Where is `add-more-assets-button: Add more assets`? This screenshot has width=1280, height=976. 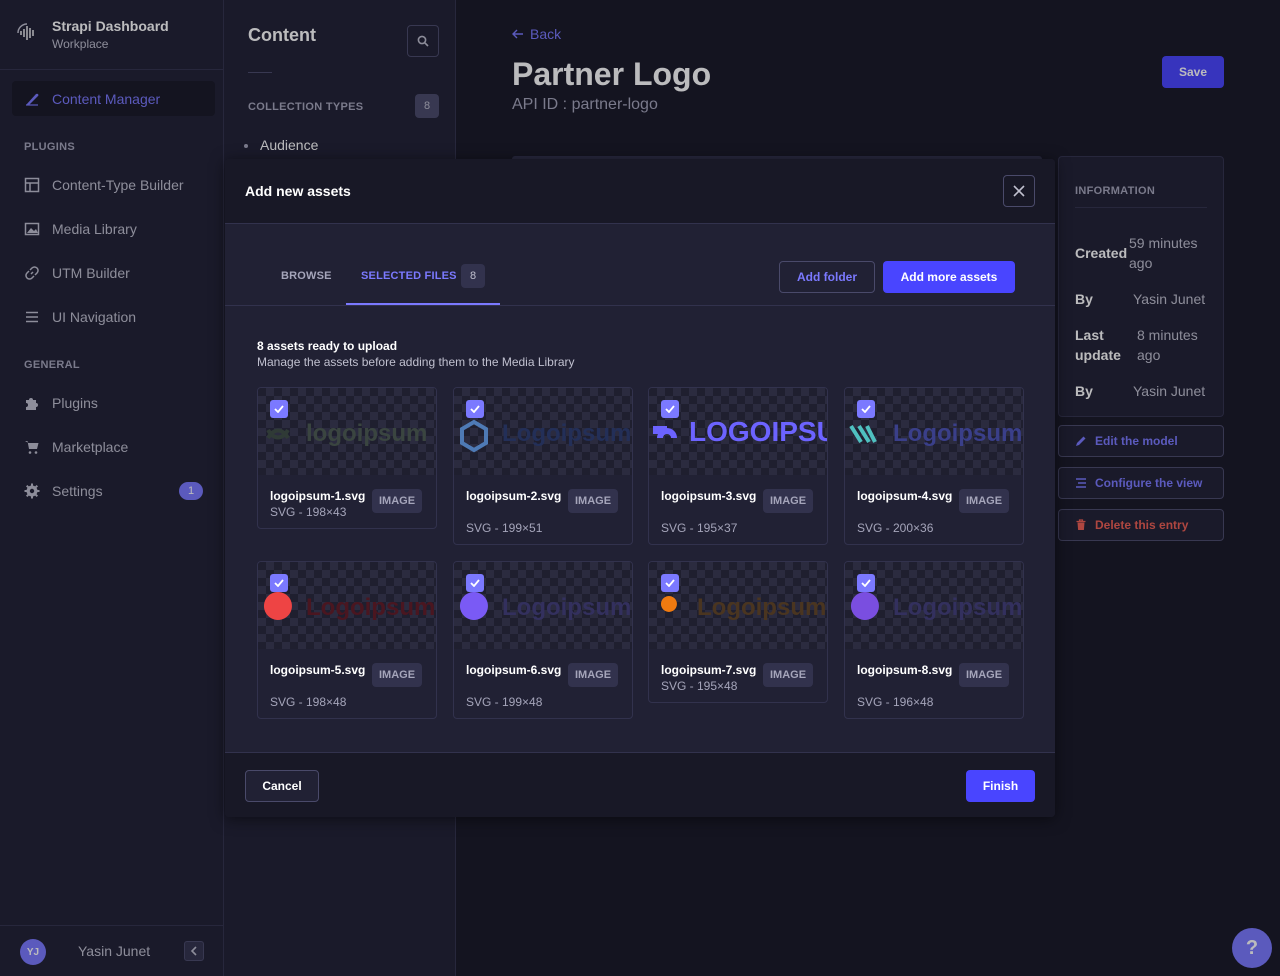 add-more-assets-button: Add more assets is located at coordinates (949, 277).